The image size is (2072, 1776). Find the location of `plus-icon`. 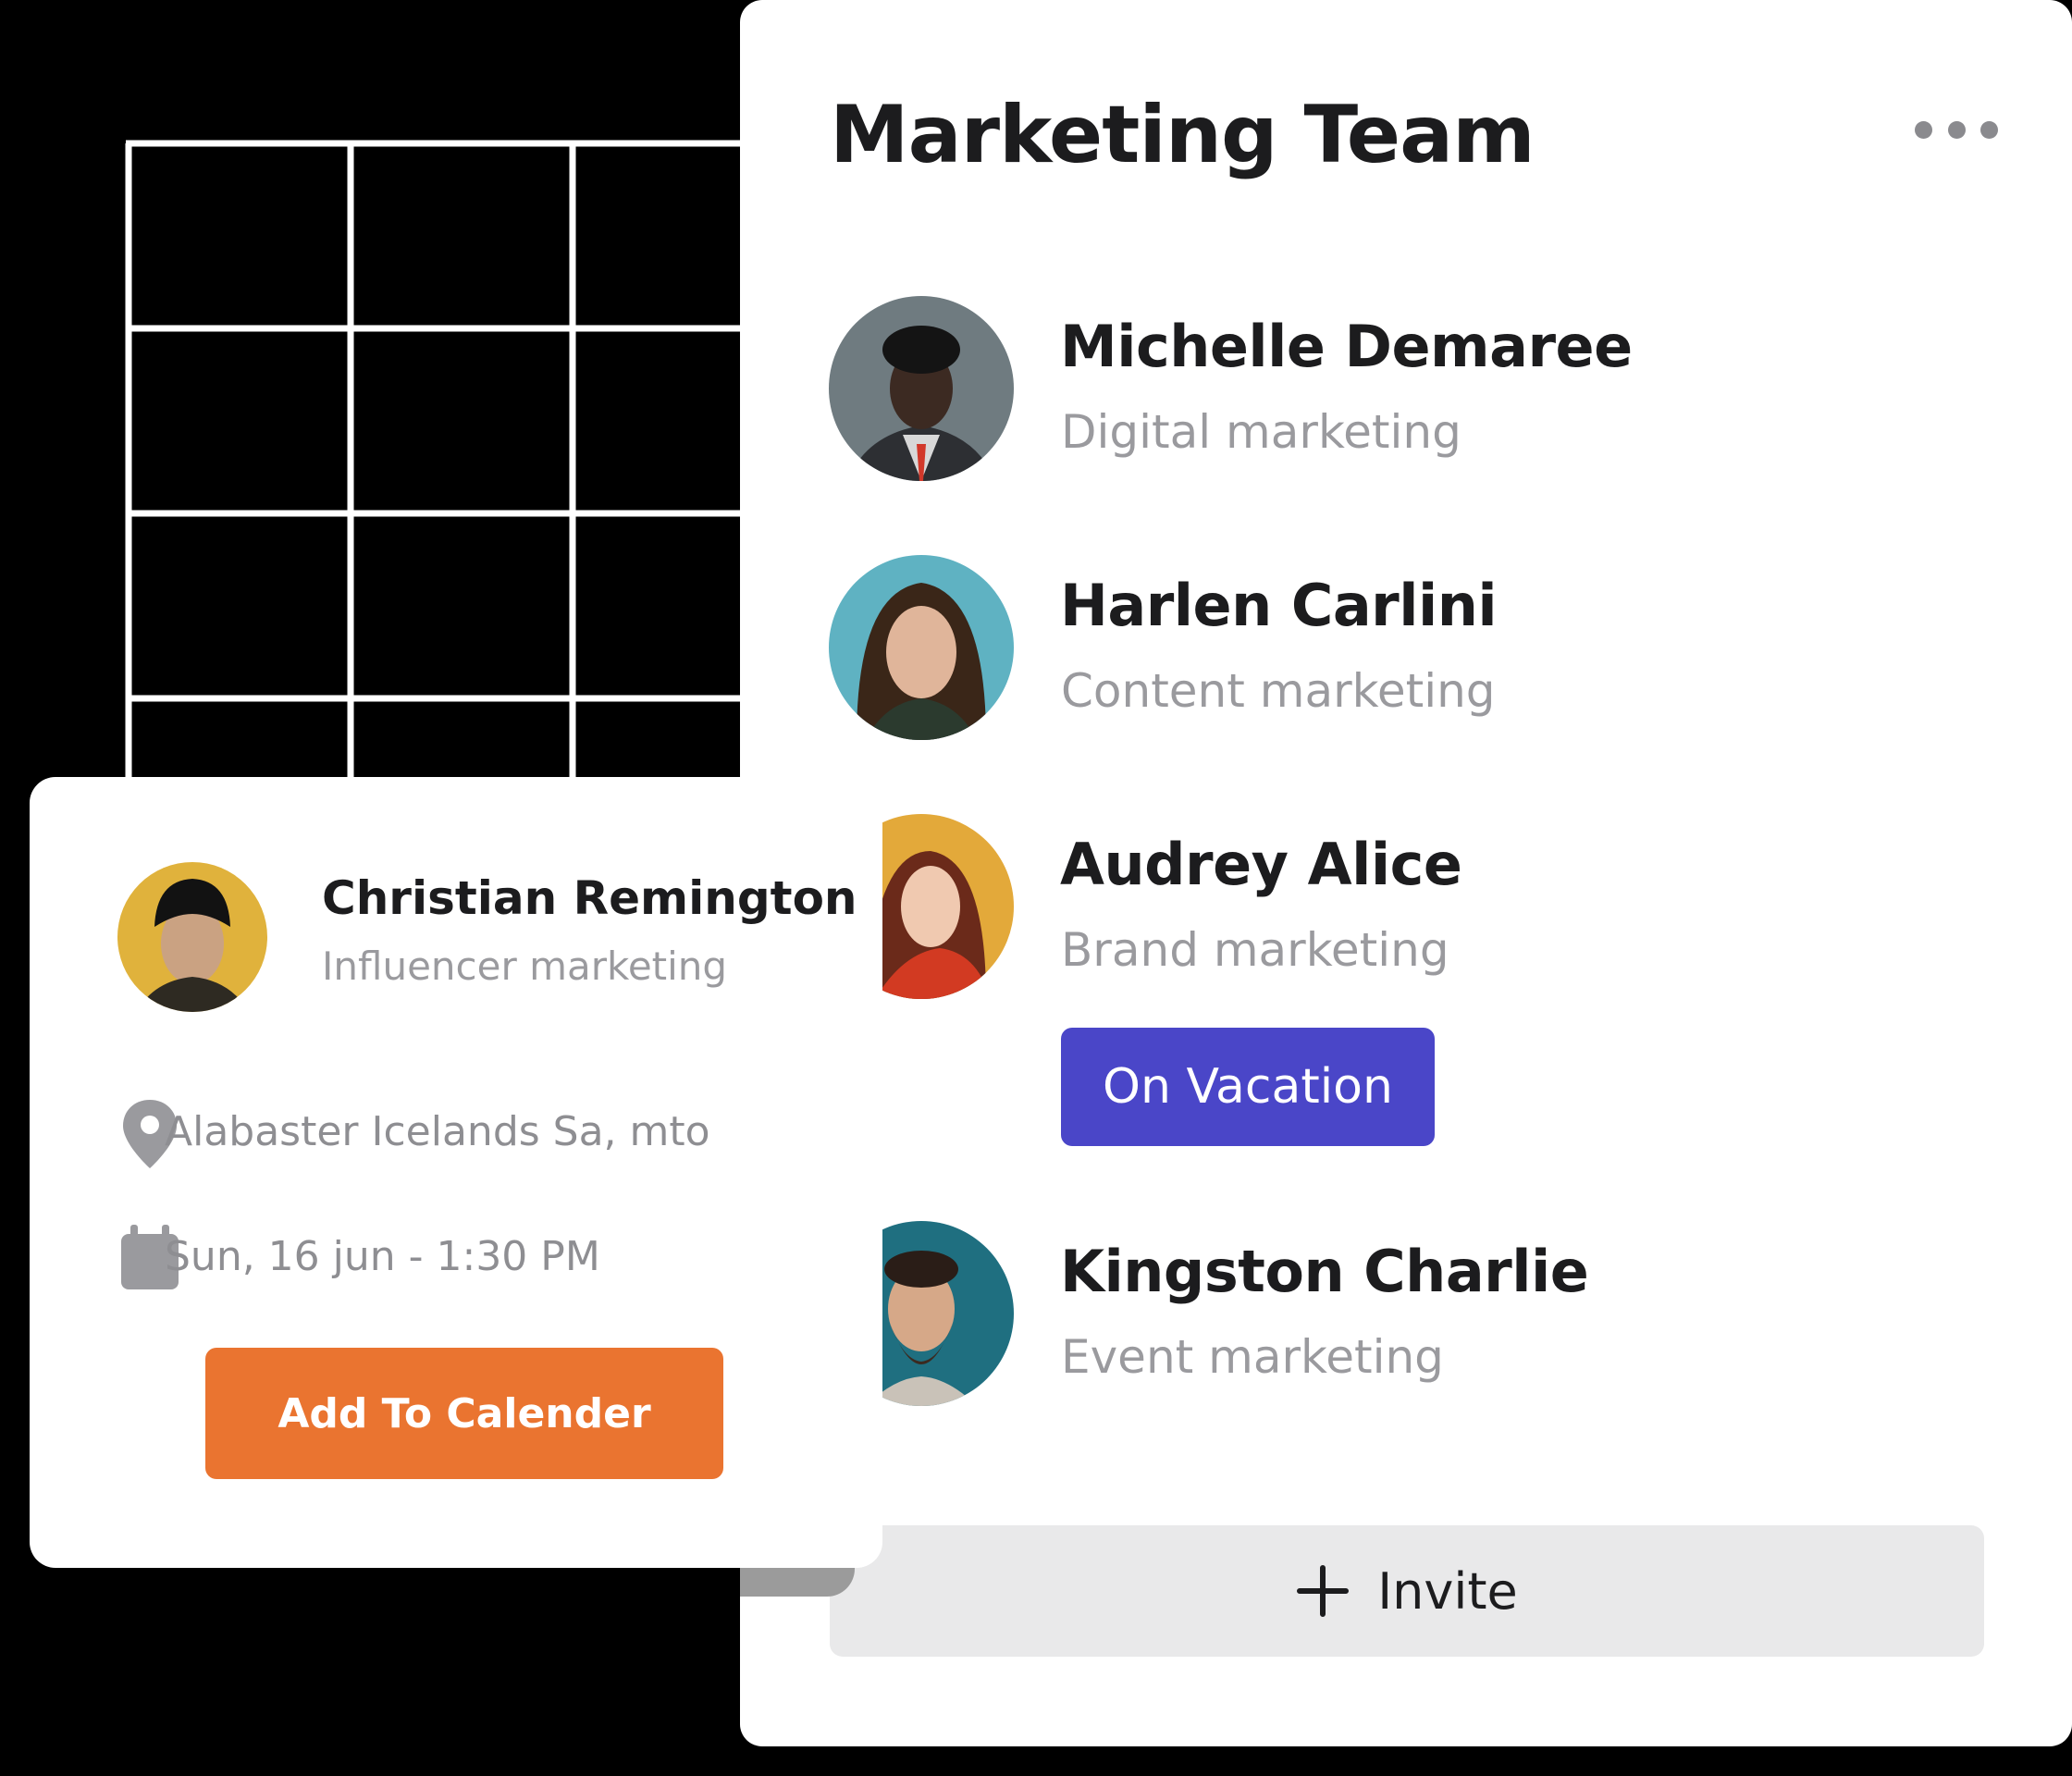

plus-icon is located at coordinates (1323, 1591).